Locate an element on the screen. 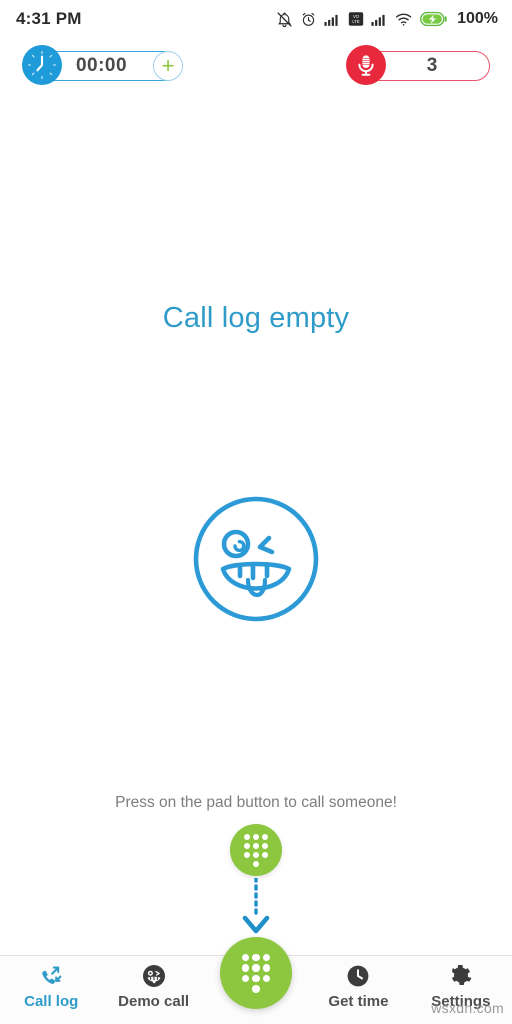  add-timer-button: + is located at coordinates (168, 66).